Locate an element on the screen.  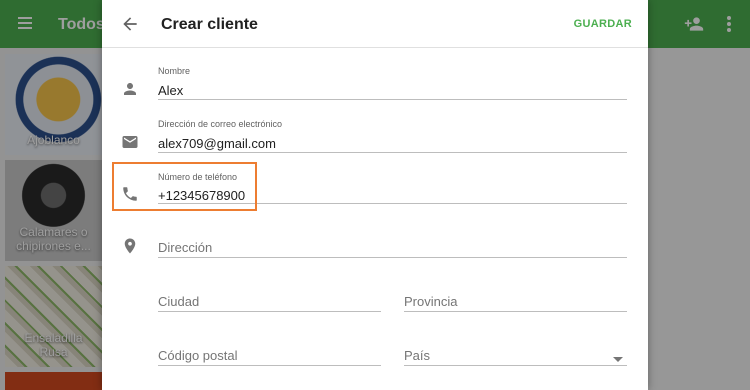
location-icon is located at coordinates (130, 246).